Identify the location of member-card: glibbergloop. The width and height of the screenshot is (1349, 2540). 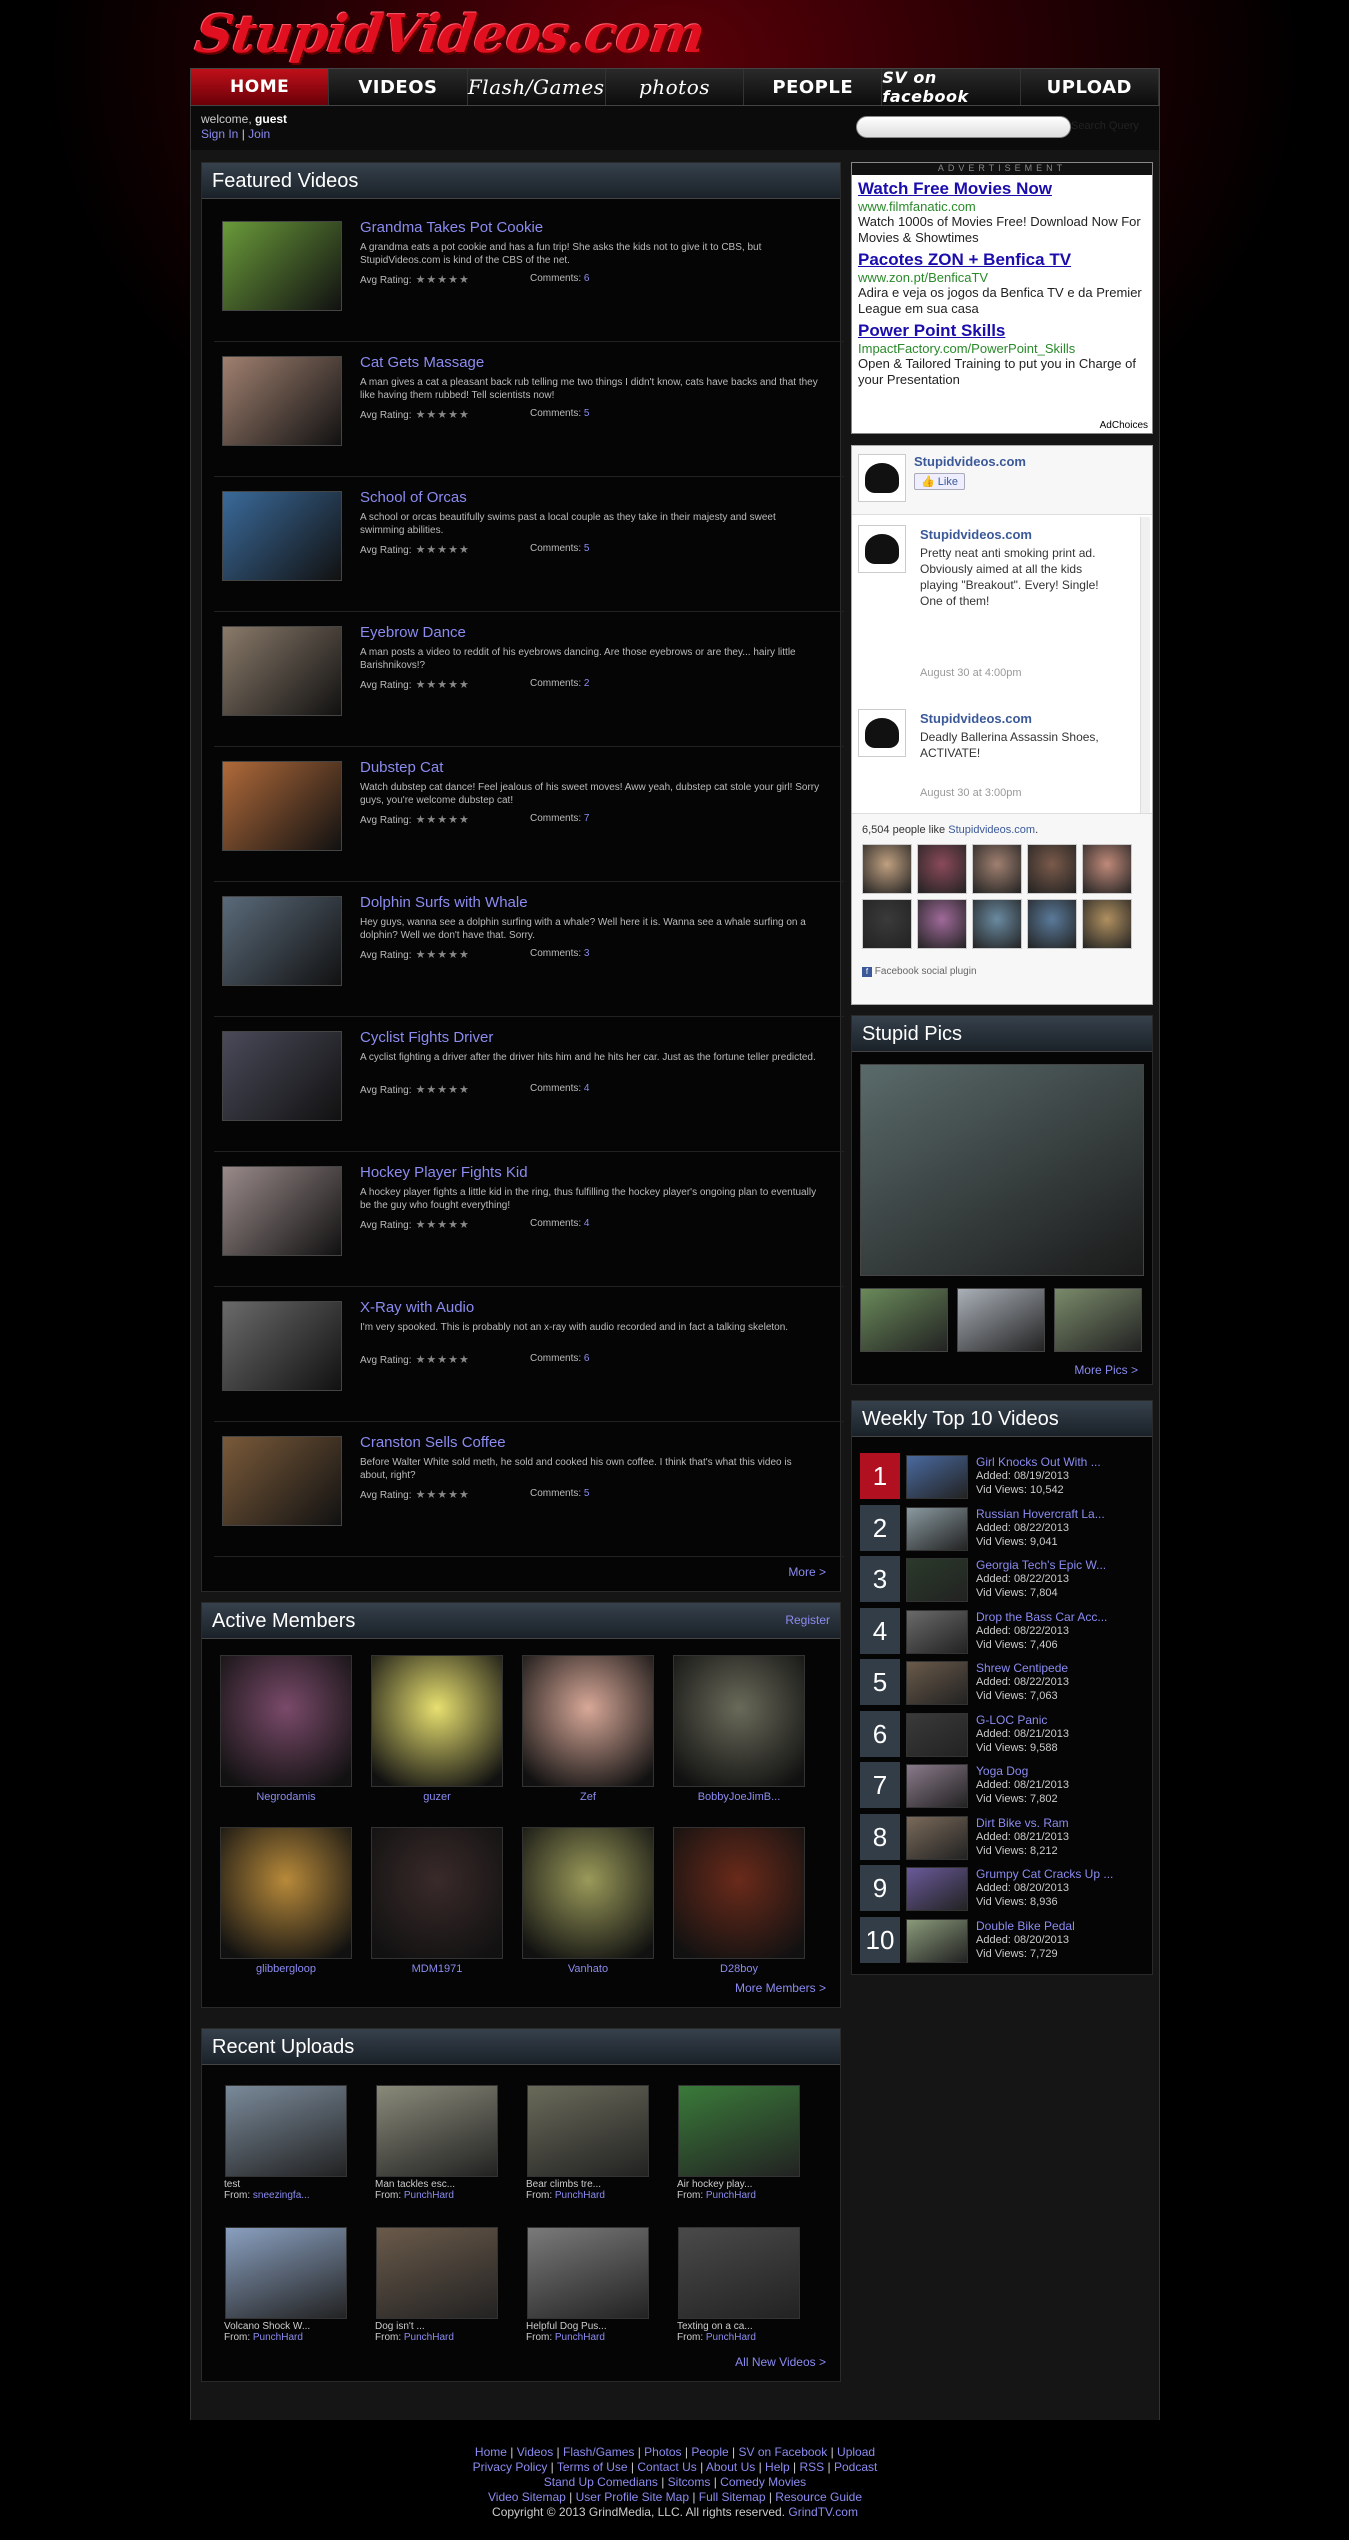
(286, 1901).